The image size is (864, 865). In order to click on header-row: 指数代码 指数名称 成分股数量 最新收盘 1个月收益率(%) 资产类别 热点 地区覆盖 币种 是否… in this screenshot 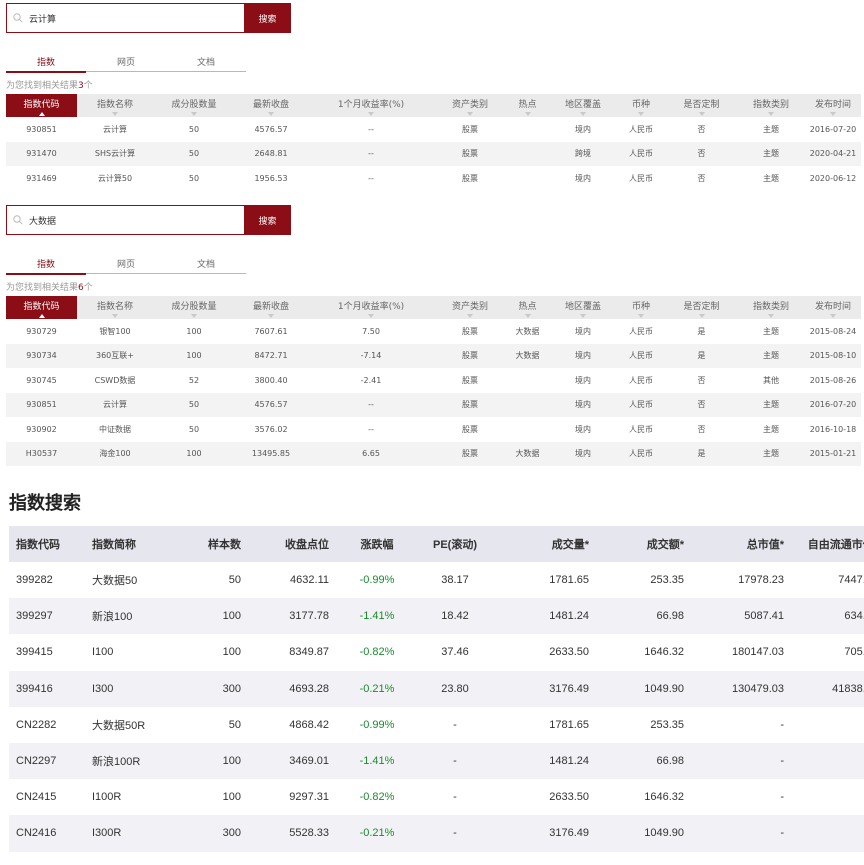, I will do `click(433, 307)`.